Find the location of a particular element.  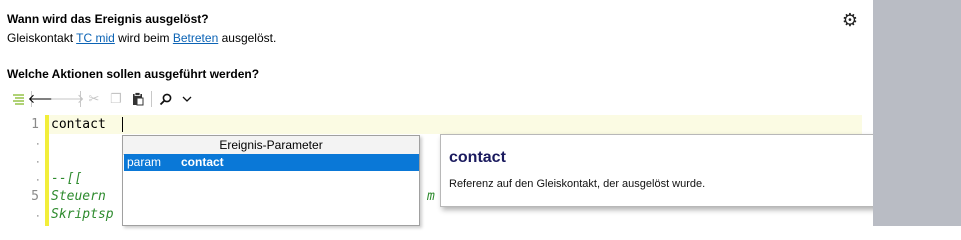

trigger-suffix: ausgelöst. is located at coordinates (249, 38).